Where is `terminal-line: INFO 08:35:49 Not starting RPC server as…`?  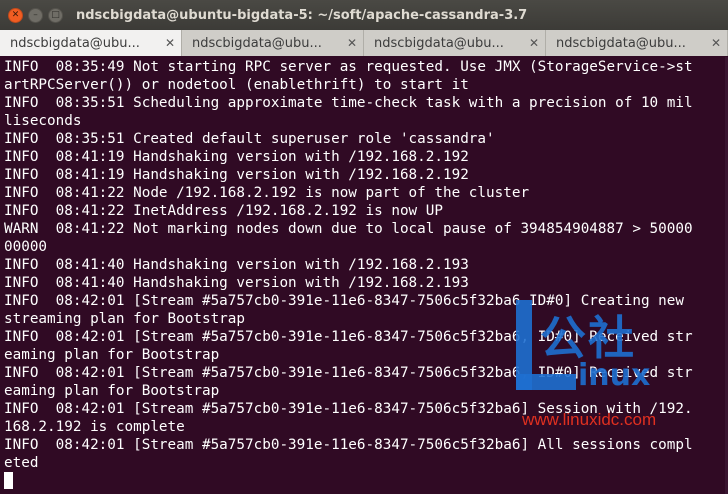
terminal-line: INFO 08:35:49 Not starting RPC server as… is located at coordinates (348, 67).